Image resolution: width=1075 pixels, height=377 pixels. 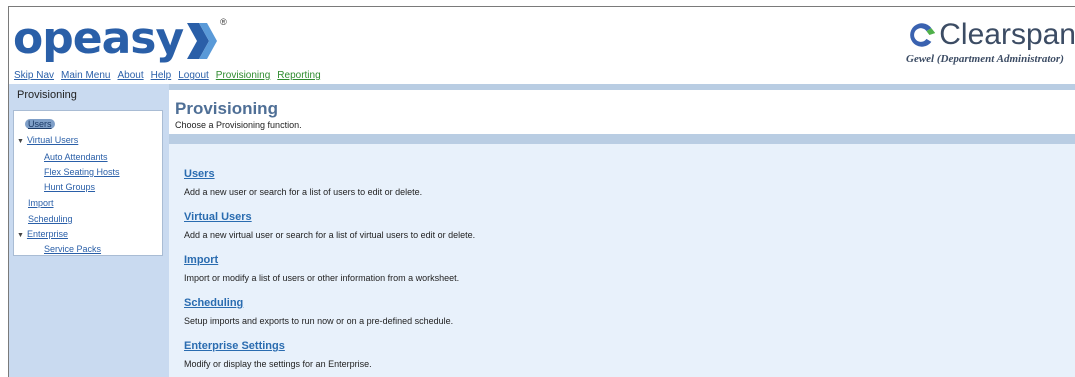 I want to click on sidebar-item-virtual-users: ▼ Virtual Users, so click(x=47, y=140).